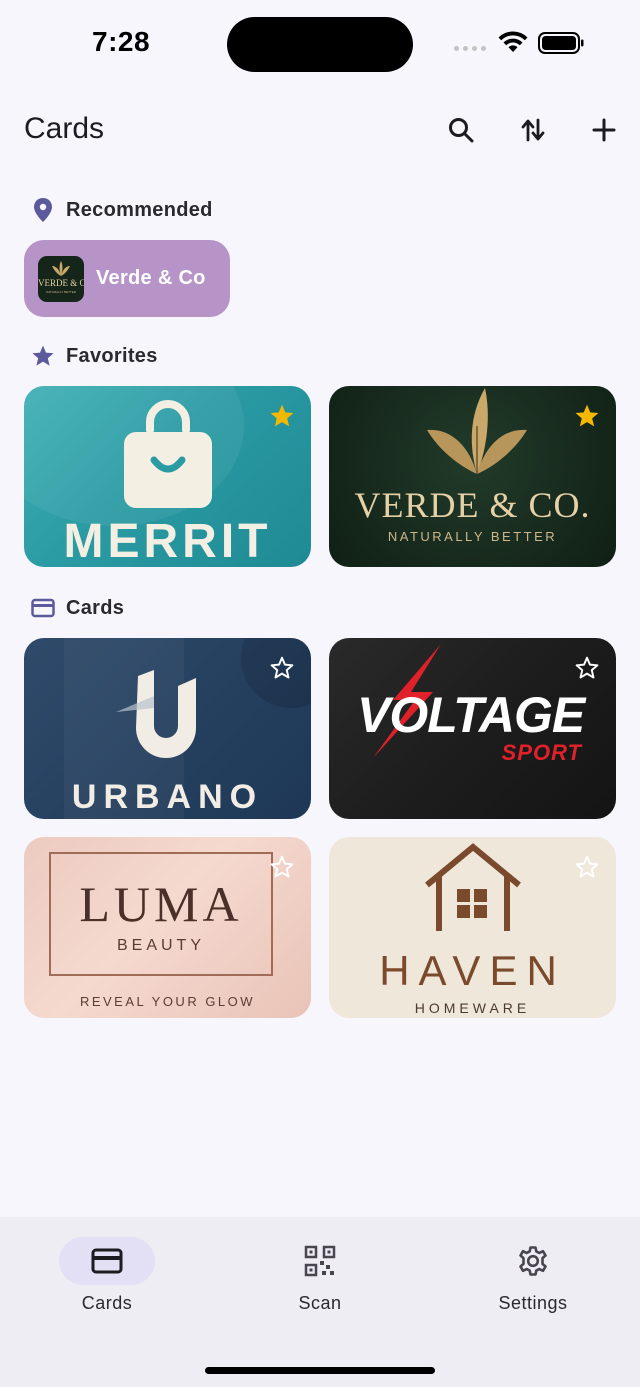 The height and width of the screenshot is (1387, 640). Describe the element at coordinates (107, 1303) in the screenshot. I see `nav-label-cards: Cards` at that location.